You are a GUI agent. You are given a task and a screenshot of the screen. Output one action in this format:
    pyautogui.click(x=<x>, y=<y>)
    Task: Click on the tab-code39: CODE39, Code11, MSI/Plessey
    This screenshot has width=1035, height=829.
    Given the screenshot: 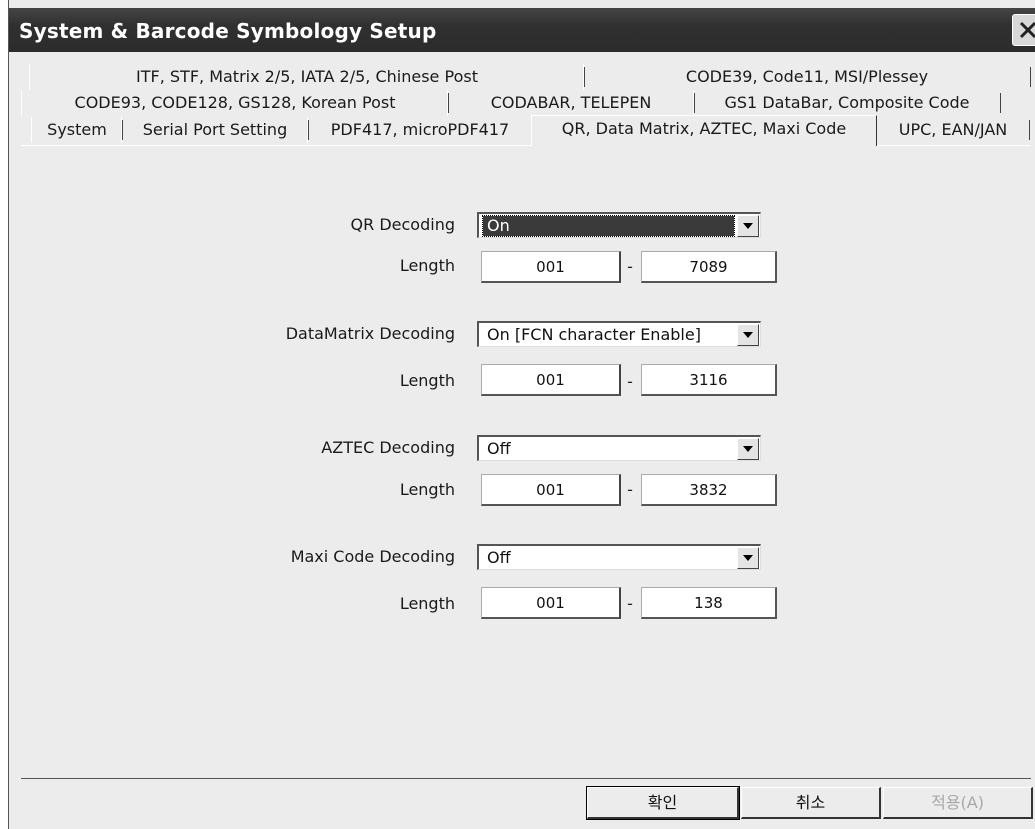 What is the action you would take?
    pyautogui.click(x=807, y=77)
    